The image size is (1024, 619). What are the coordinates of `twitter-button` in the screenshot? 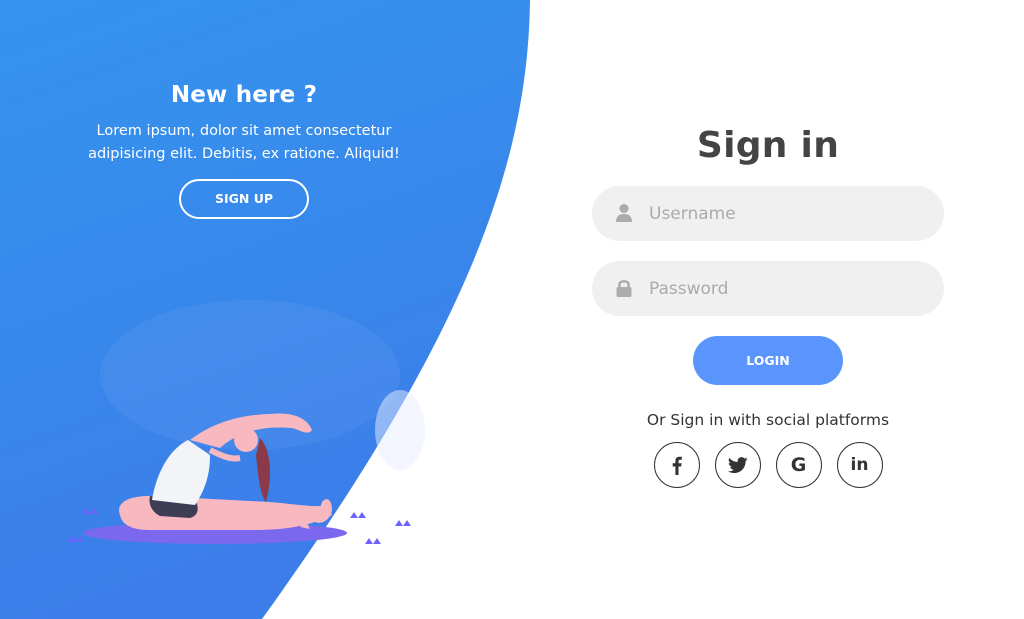 It's located at (737, 465).